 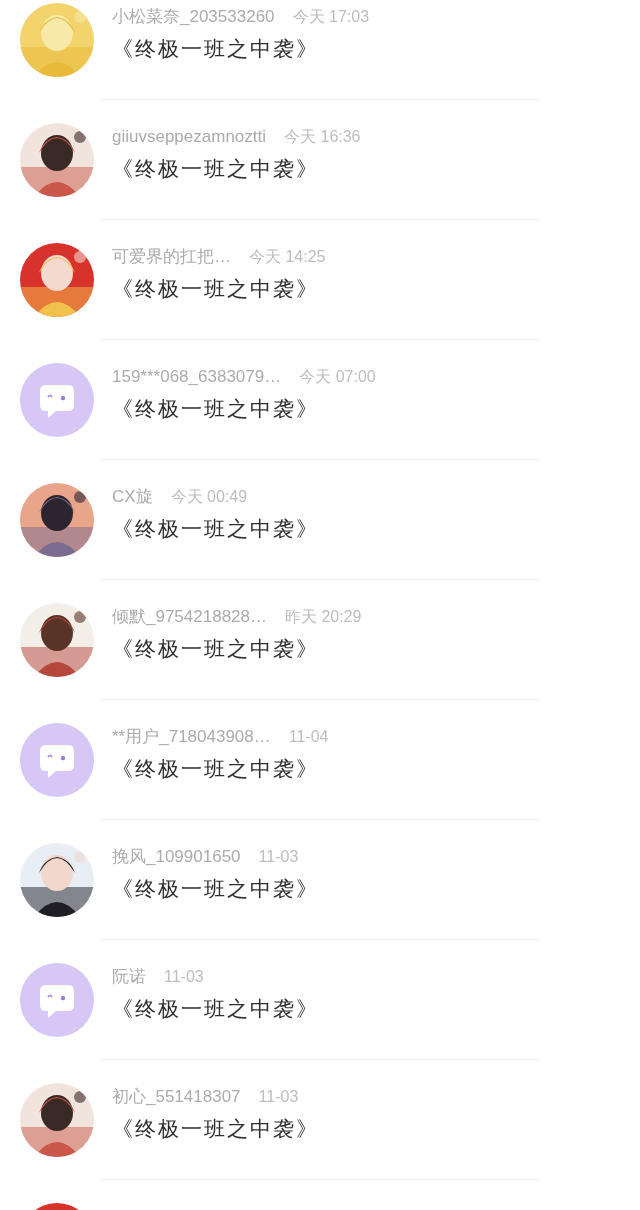 I want to click on comment-time: 今天 07:00, so click(x=337, y=377).